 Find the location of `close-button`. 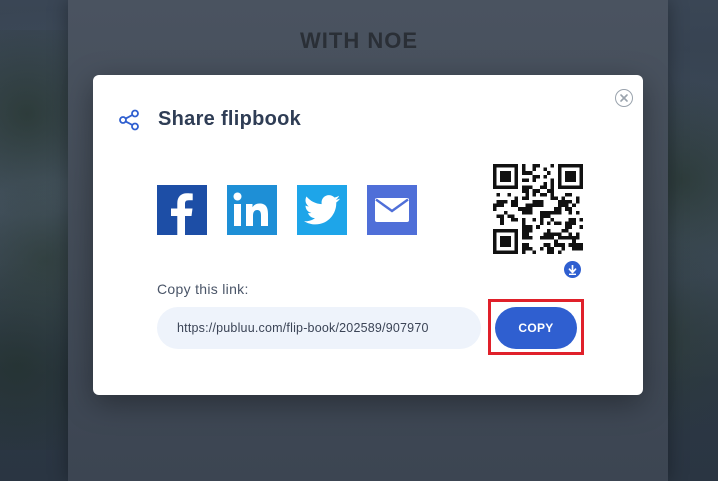

close-button is located at coordinates (624, 98).